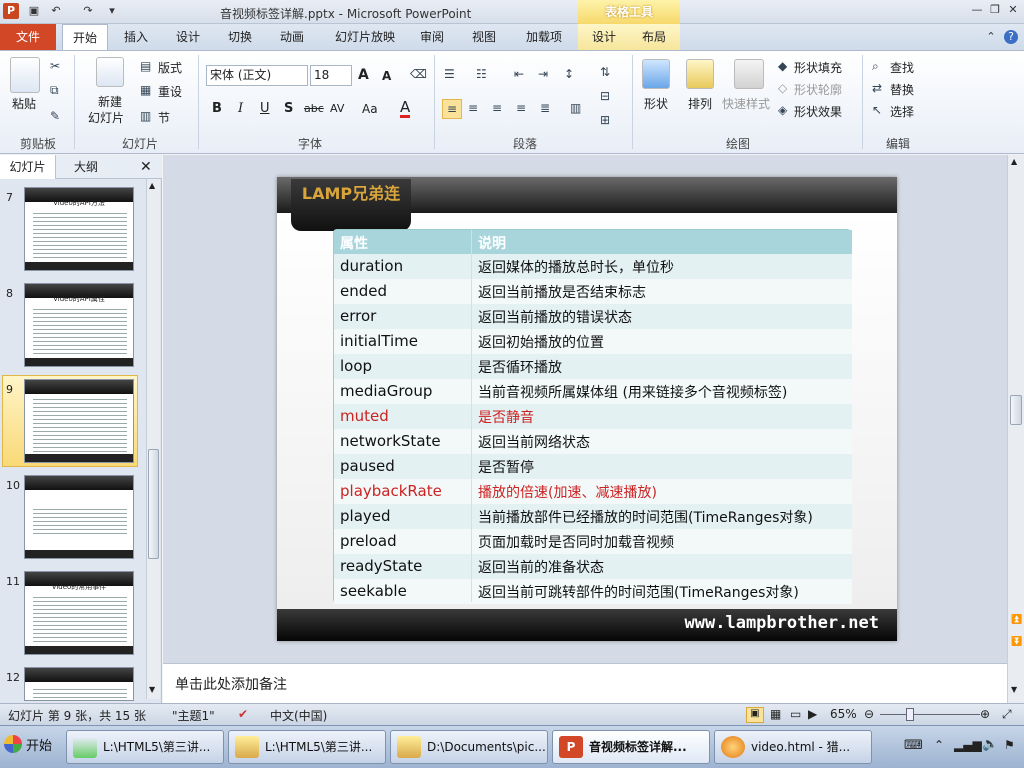 The width and height of the screenshot is (1024, 768). Describe the element at coordinates (164, 117) in the screenshot. I see `section-button: 节` at that location.